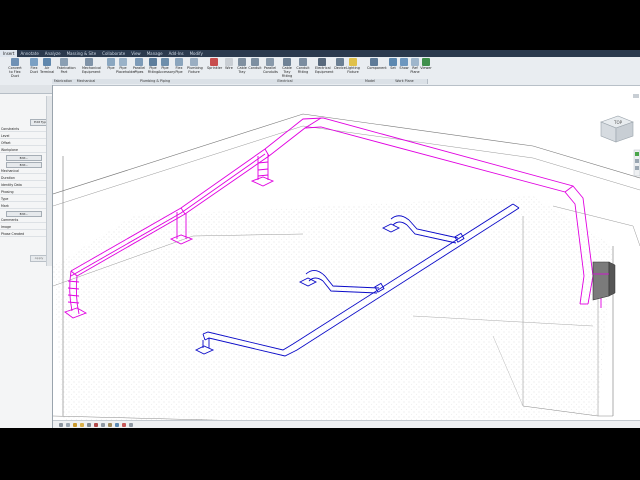 The height and width of the screenshot is (480, 640). I want to click on tool-label: Device, so click(340, 68).